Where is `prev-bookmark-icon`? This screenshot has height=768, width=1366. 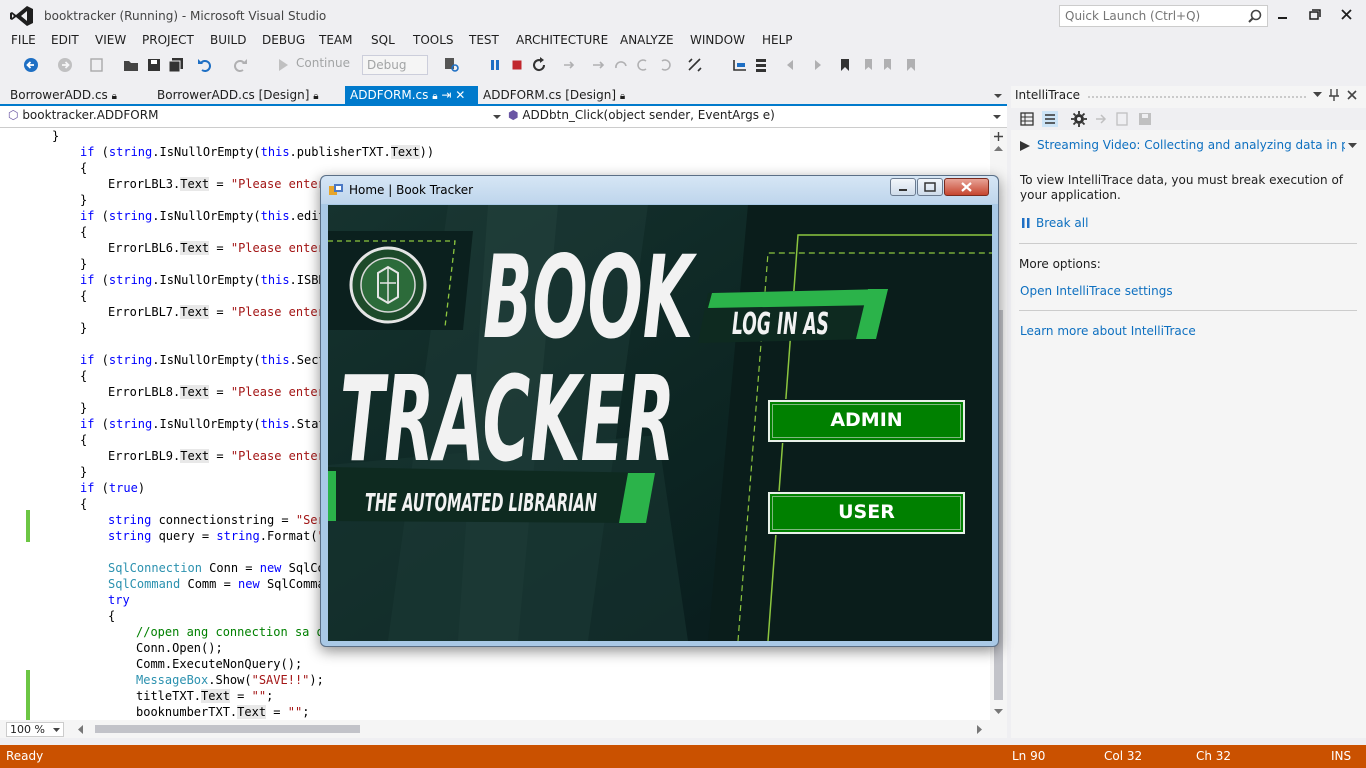
prev-bookmark-icon is located at coordinates (867, 65).